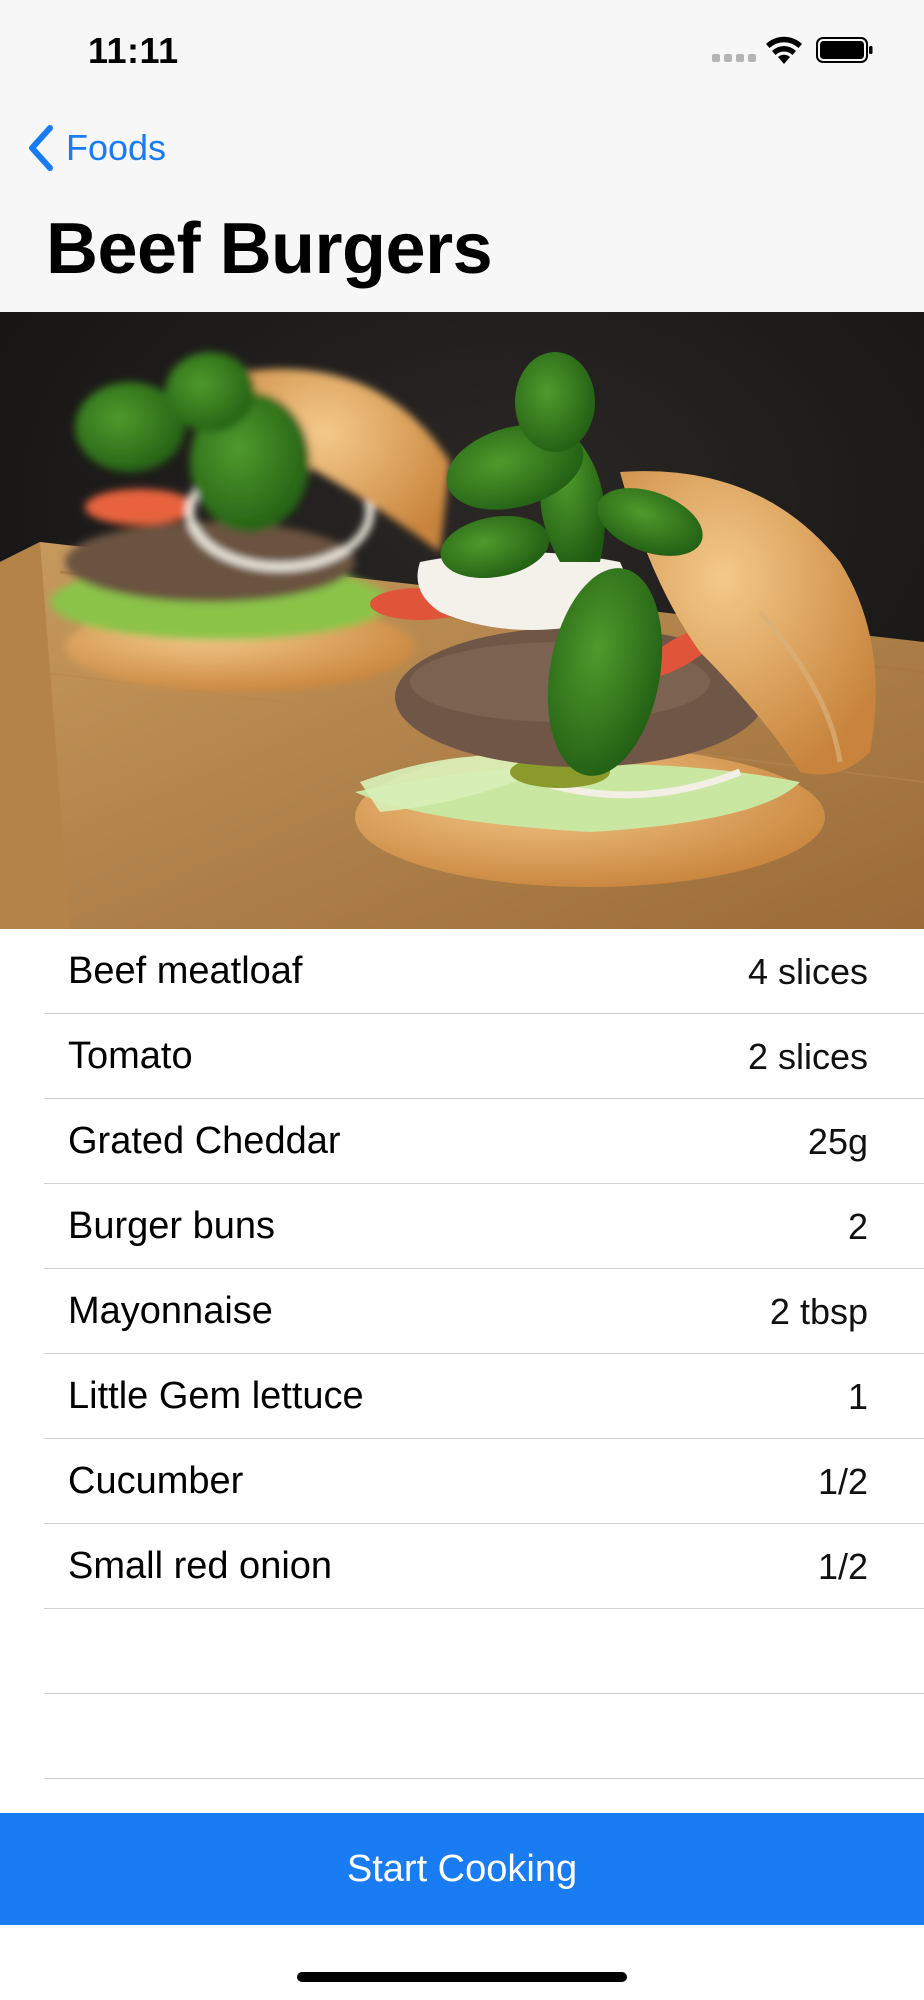  What do you see at coordinates (857, 1396) in the screenshot?
I see `ingredient-quantity: 1` at bounding box center [857, 1396].